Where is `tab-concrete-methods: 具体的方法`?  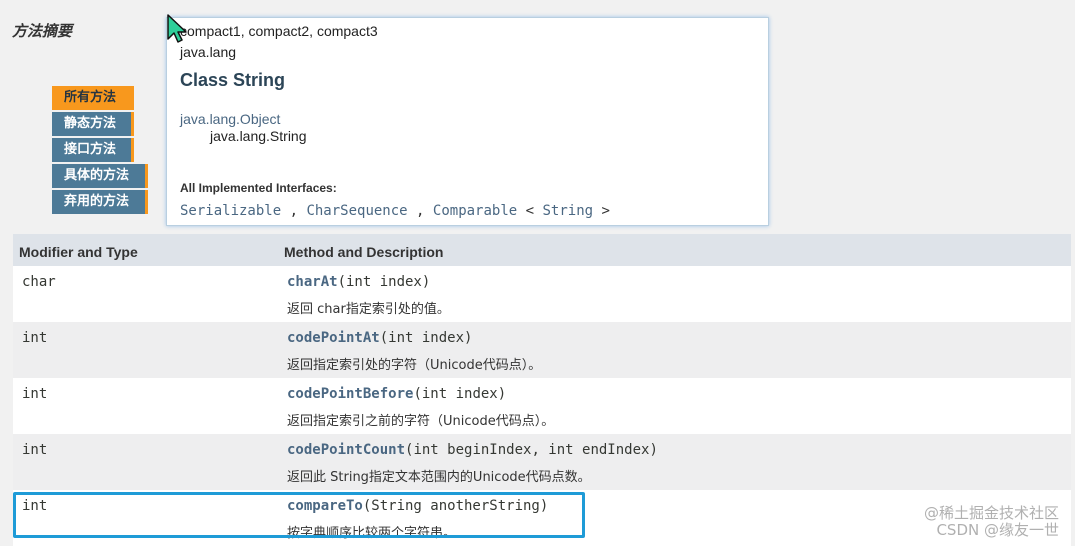 tab-concrete-methods: 具体的方法 is located at coordinates (100, 176).